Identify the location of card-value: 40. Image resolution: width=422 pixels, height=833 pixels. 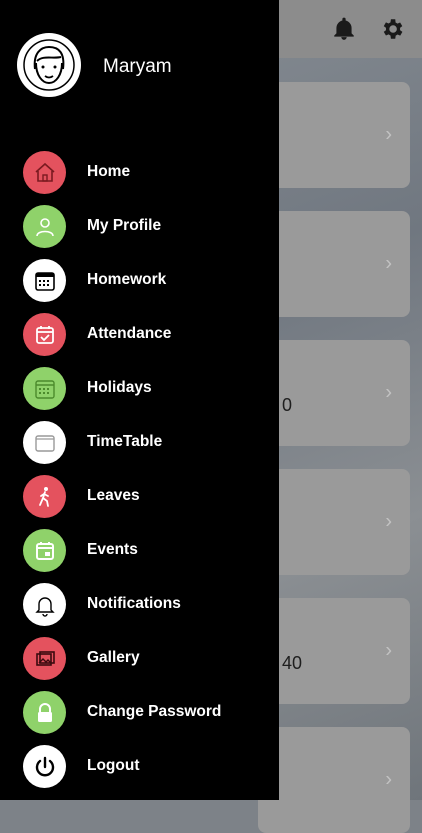
(292, 663).